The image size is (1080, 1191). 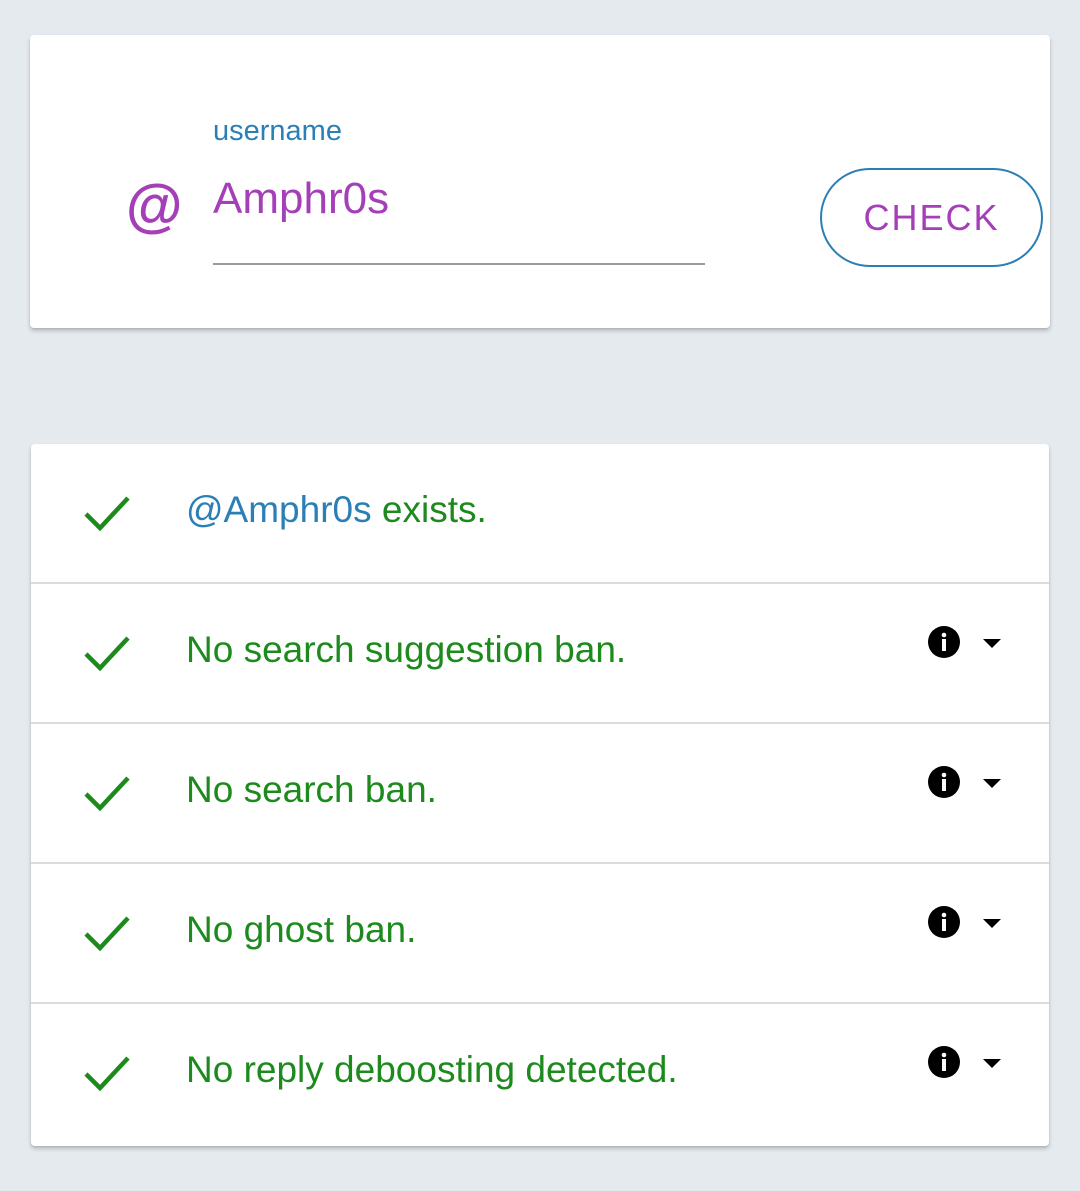 I want to click on result-text: No reply deboosting detected., so click(x=432, y=1069).